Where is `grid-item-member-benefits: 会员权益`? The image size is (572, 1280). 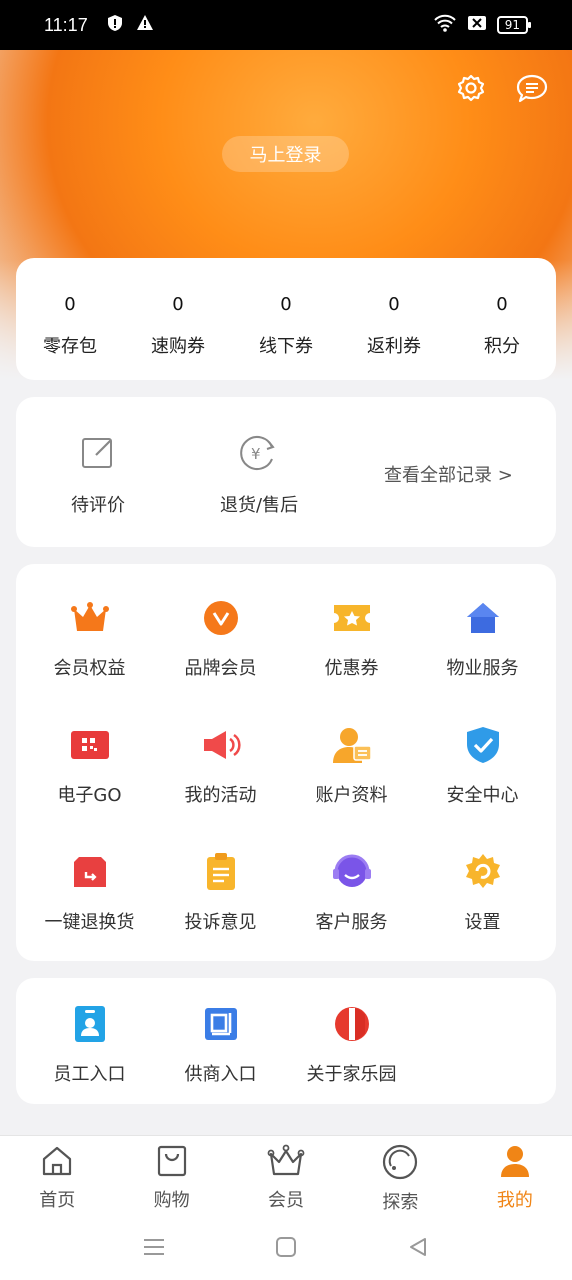
grid-item-member-benefits: 会员权益 is located at coordinates (89, 638).